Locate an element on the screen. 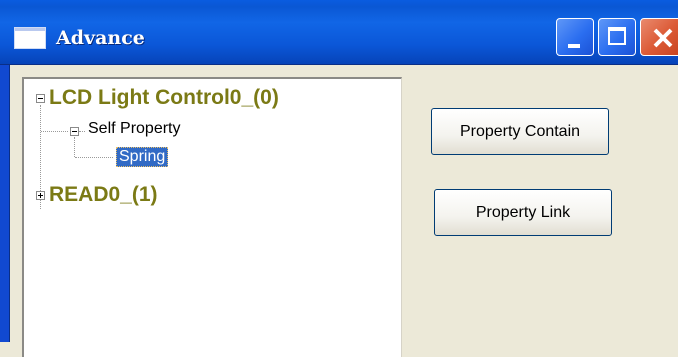 This screenshot has width=678, height=357. expand-toggle-icon is located at coordinates (40, 195).